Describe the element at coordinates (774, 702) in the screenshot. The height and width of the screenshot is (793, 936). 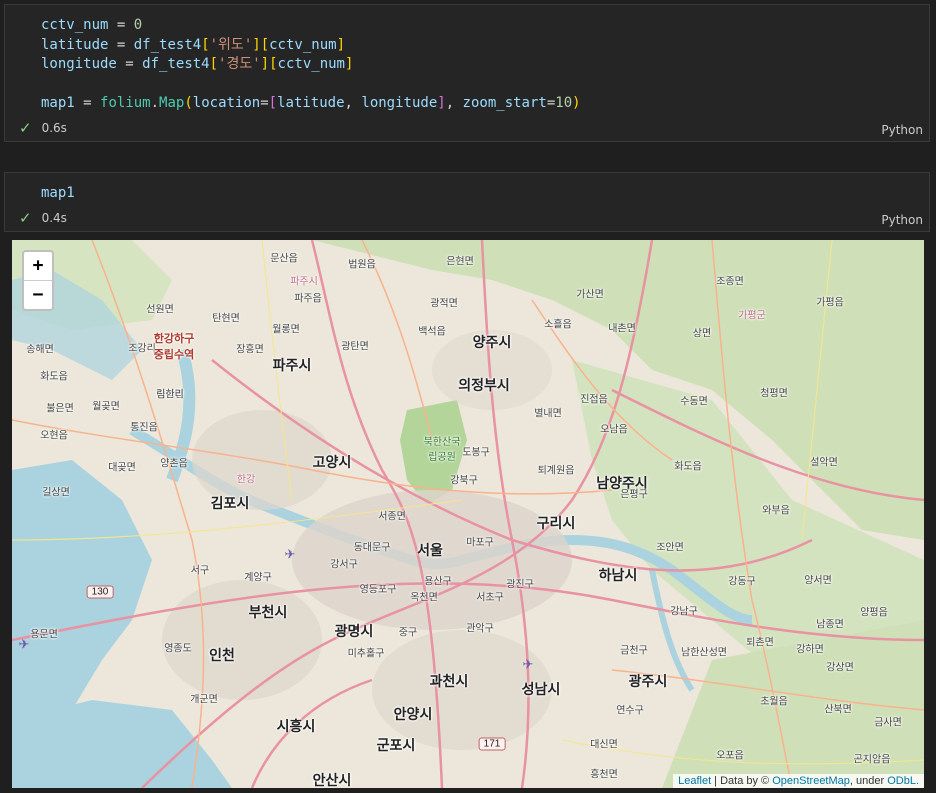
I see `map-town-label: 초월읍` at that location.